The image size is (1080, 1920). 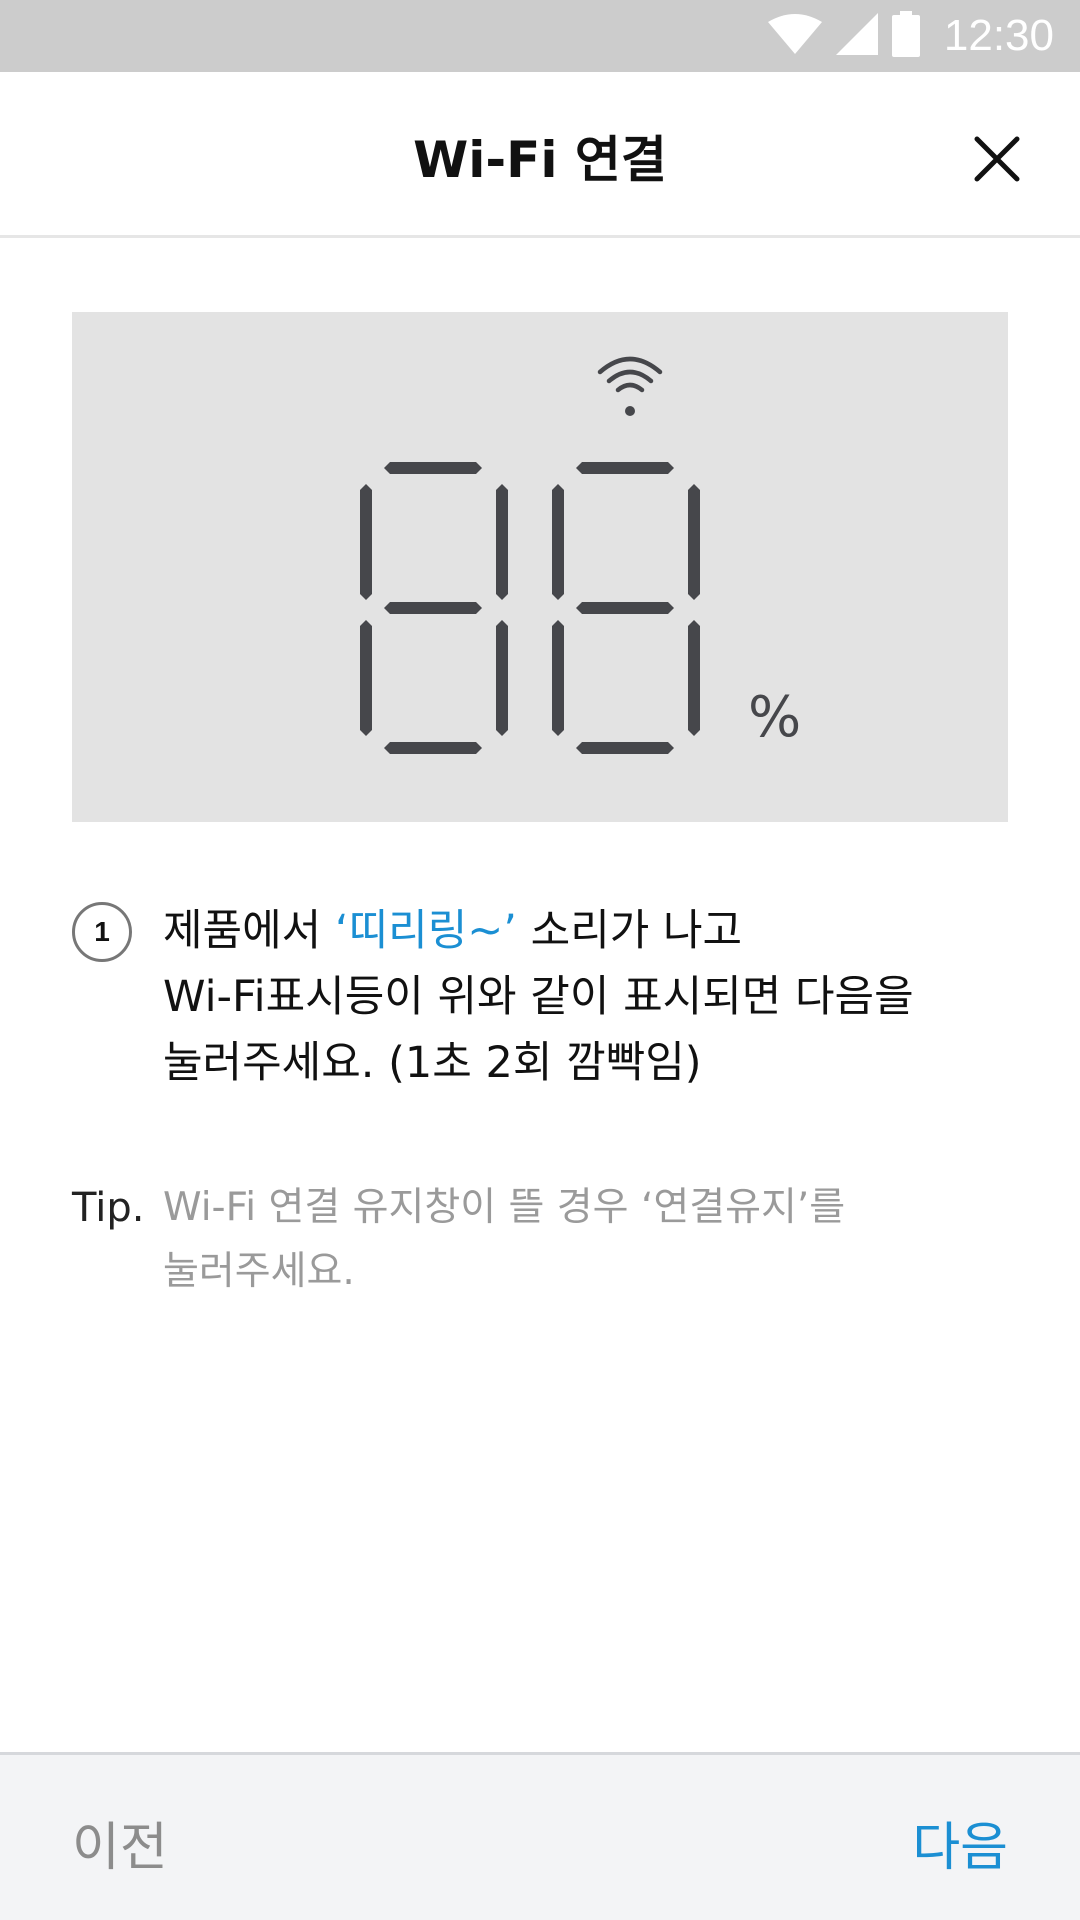 I want to click on next-button: 다음, so click(x=960, y=1842).